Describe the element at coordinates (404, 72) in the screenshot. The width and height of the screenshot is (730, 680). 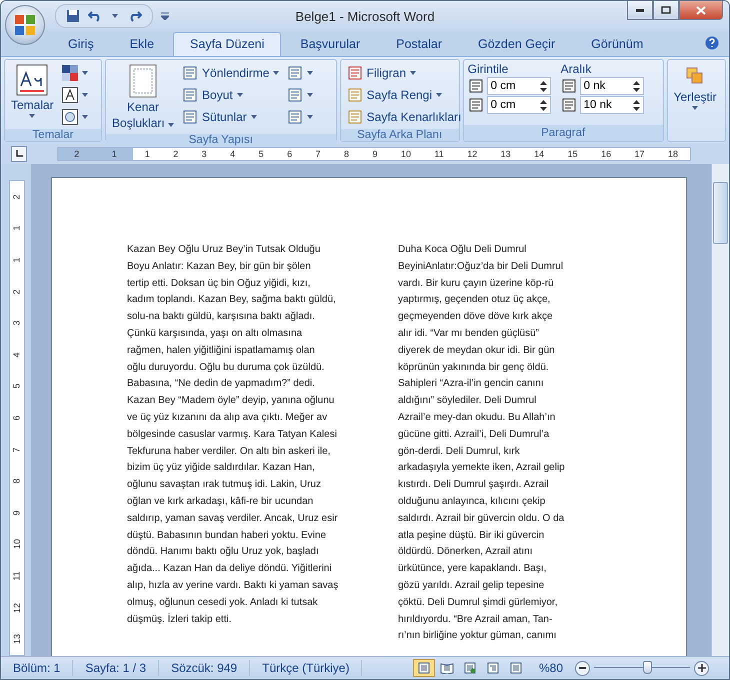
I see `page-background-button: Filigran` at that location.